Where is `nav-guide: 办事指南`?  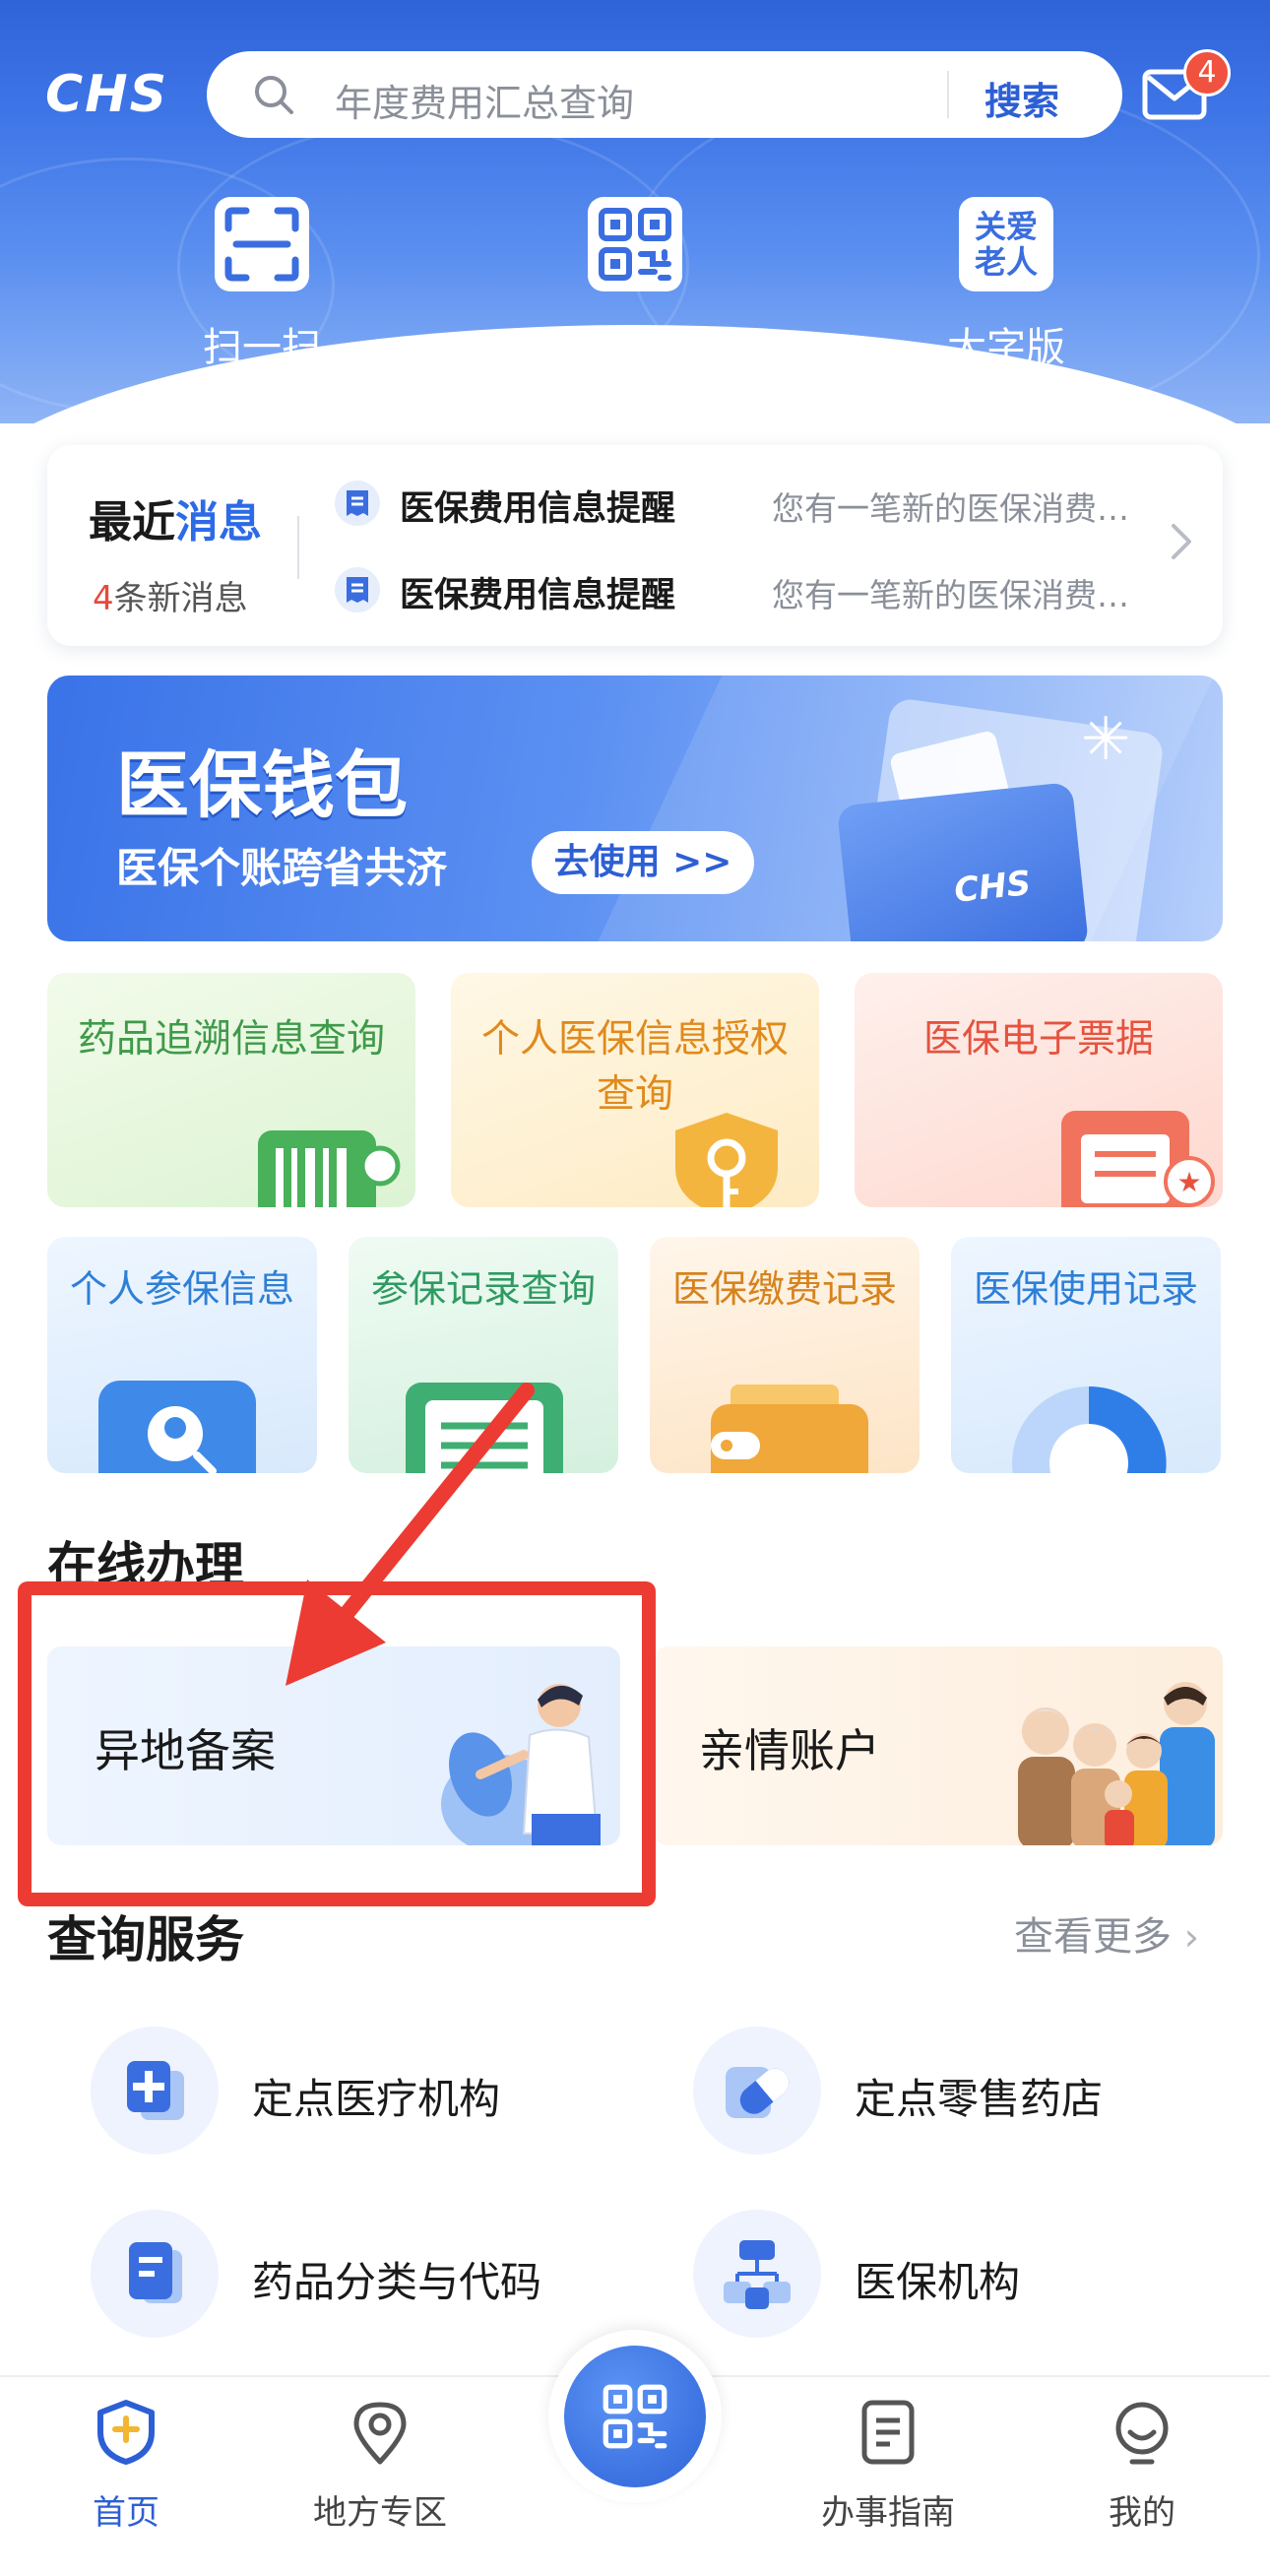 nav-guide: 办事指南 is located at coordinates (888, 2465).